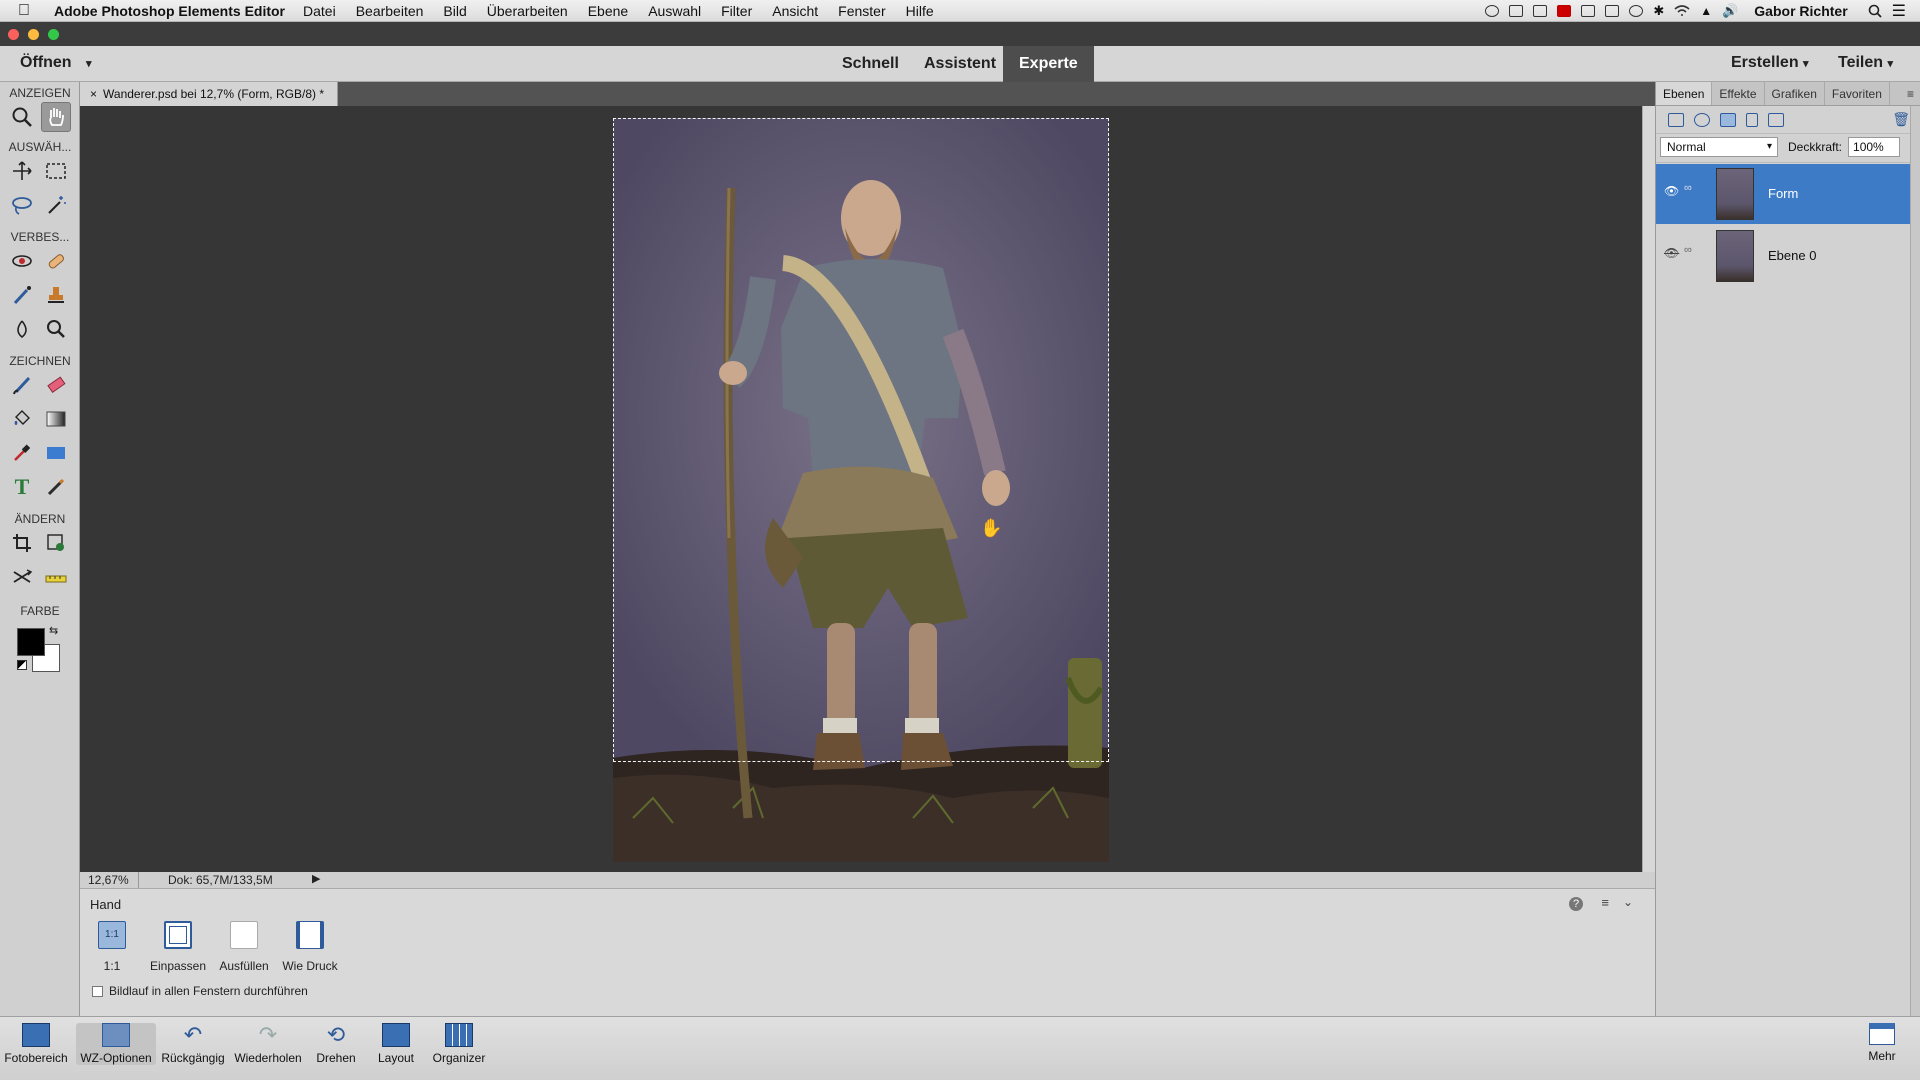 This screenshot has width=1920, height=1080. I want to click on adjustment-layer-icon, so click(1702, 119).